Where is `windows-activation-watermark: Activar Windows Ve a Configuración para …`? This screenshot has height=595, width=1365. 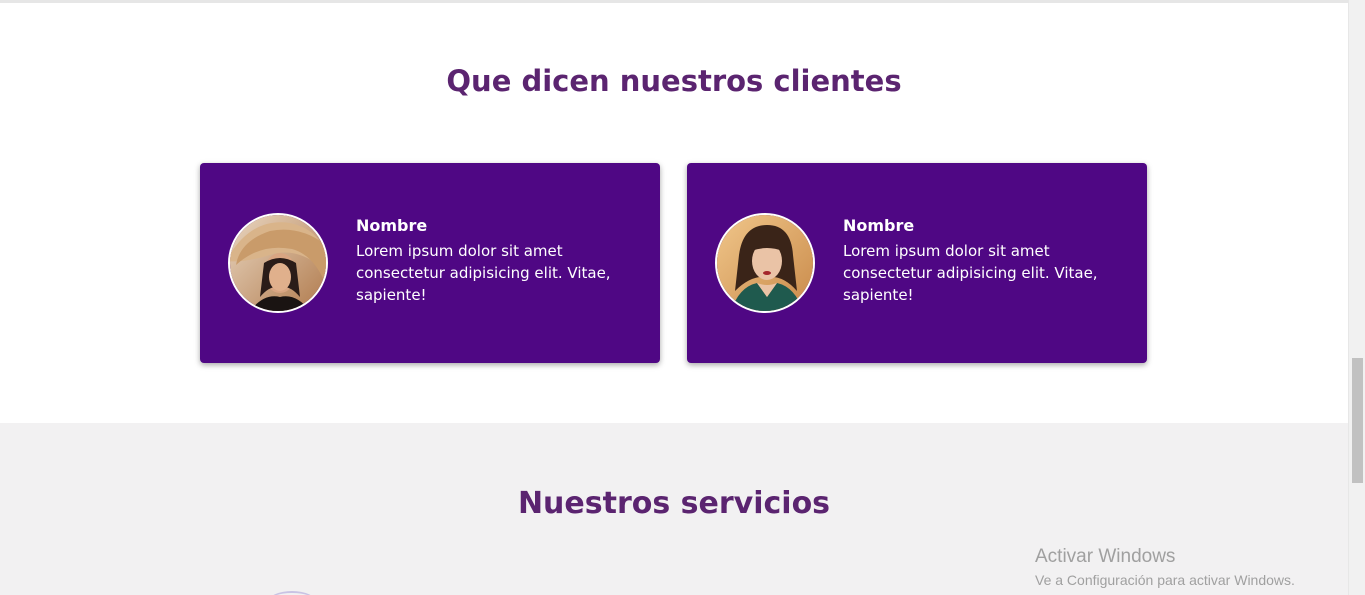
windows-activation-watermark: Activar Windows Ve a Configuración para … is located at coordinates (1165, 568).